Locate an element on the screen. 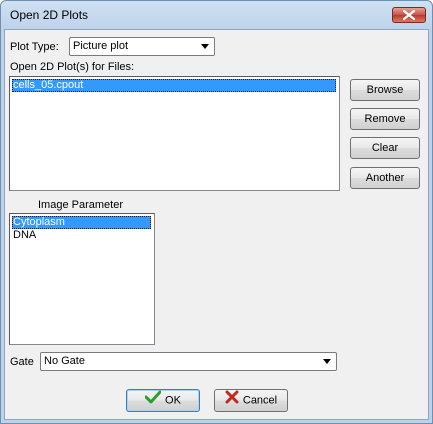 Image resolution: width=433 pixels, height=424 pixels. checkmark-icon is located at coordinates (153, 400).